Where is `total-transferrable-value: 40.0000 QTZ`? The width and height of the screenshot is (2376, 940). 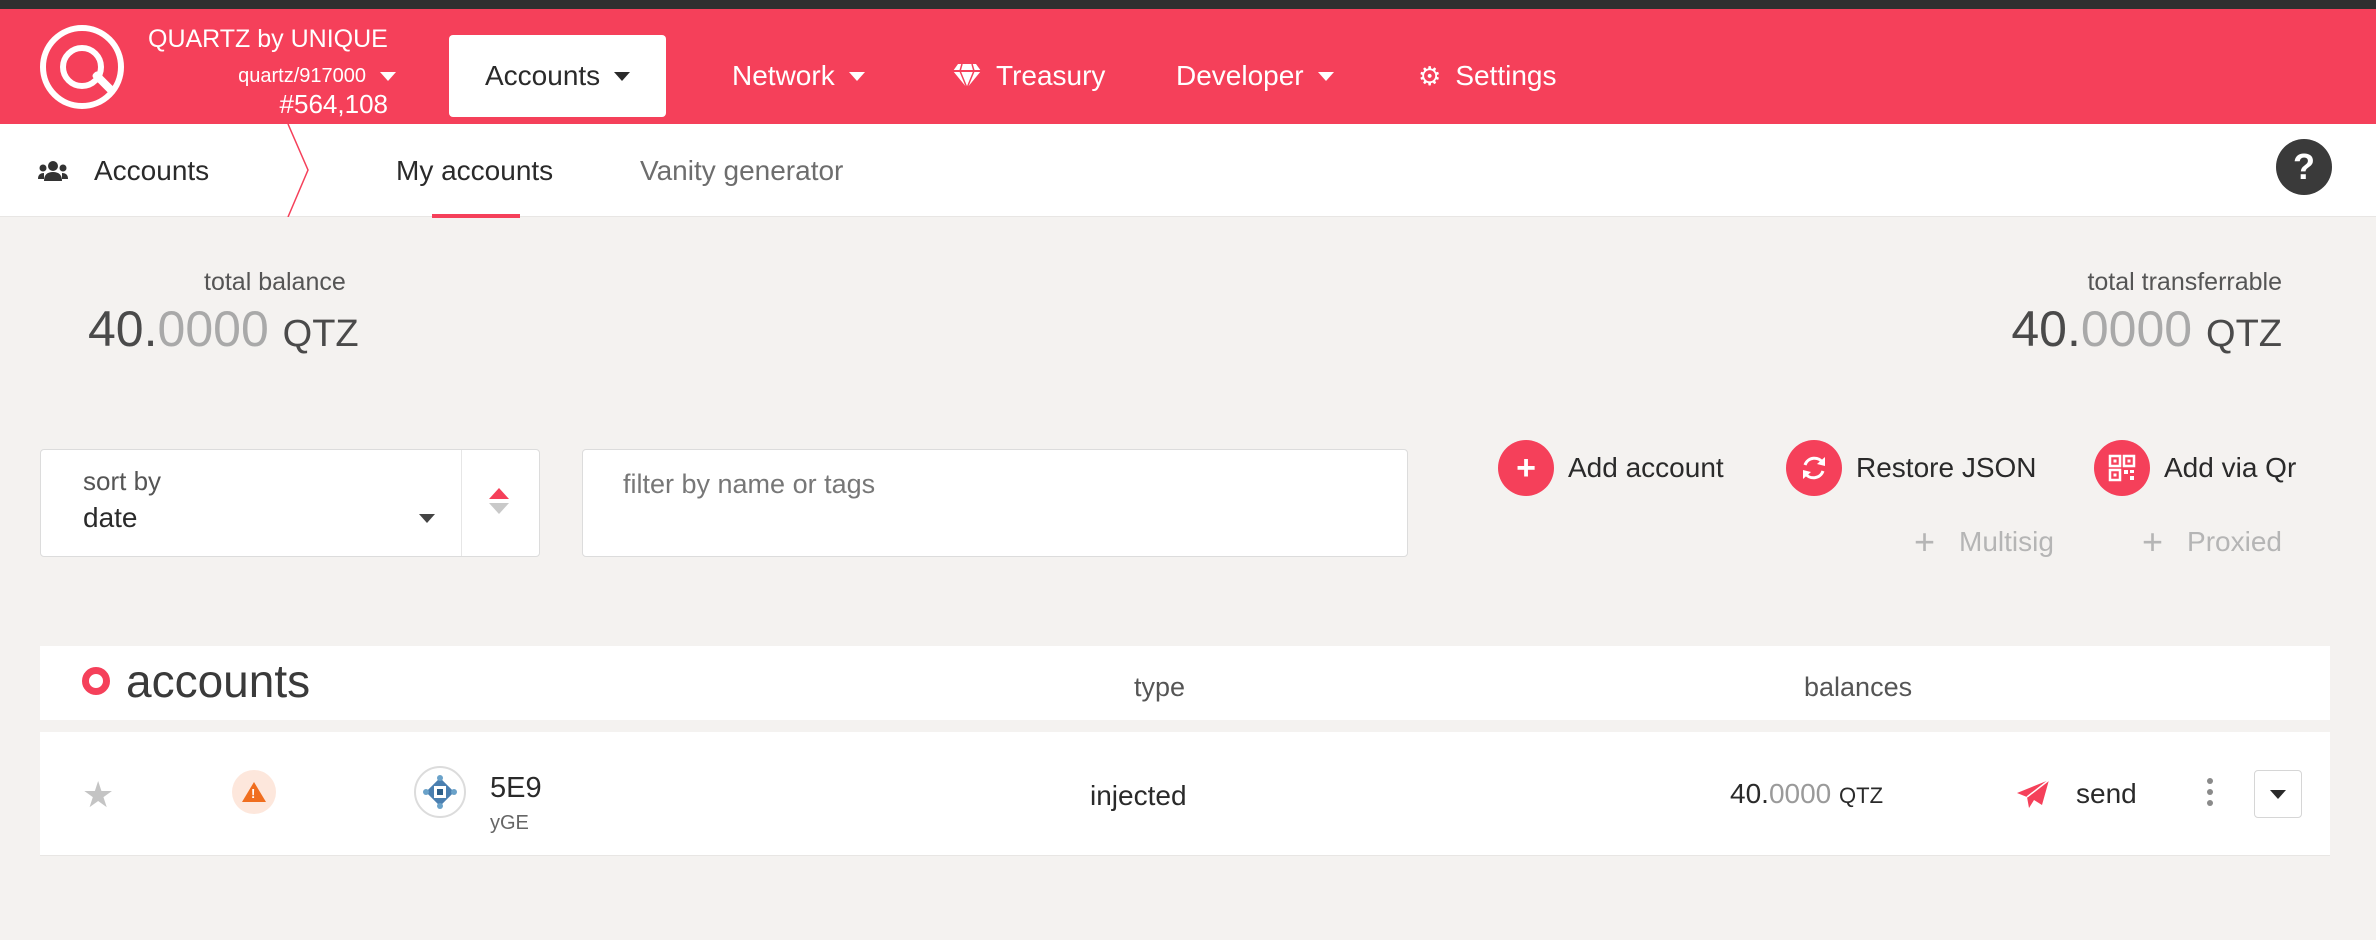
total-transferrable-value: 40.0000 QTZ is located at coordinates (2146, 329).